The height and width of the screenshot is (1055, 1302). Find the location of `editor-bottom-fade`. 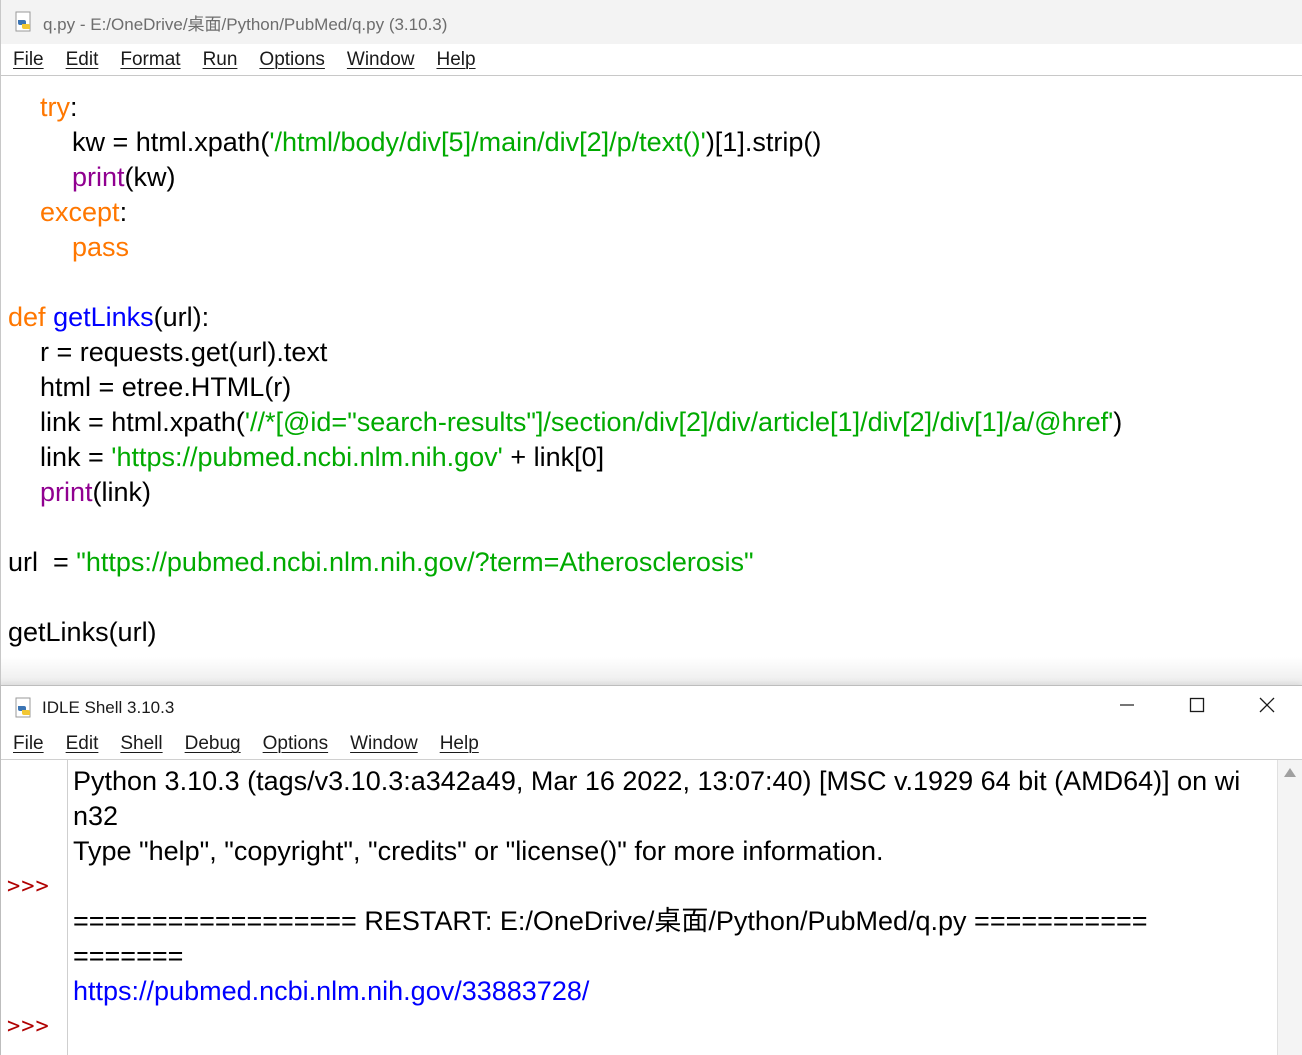

editor-bottom-fade is located at coordinates (651, 671).